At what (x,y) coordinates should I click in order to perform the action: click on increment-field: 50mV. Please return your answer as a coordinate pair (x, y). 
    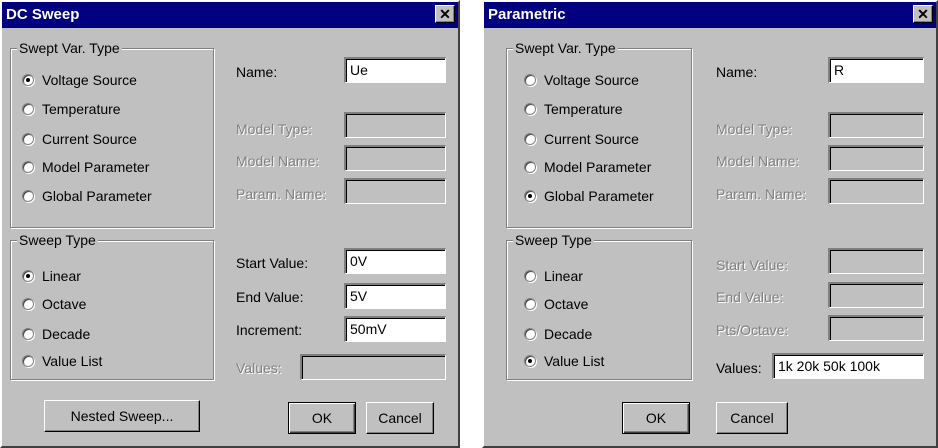
    Looking at the image, I should click on (395, 329).